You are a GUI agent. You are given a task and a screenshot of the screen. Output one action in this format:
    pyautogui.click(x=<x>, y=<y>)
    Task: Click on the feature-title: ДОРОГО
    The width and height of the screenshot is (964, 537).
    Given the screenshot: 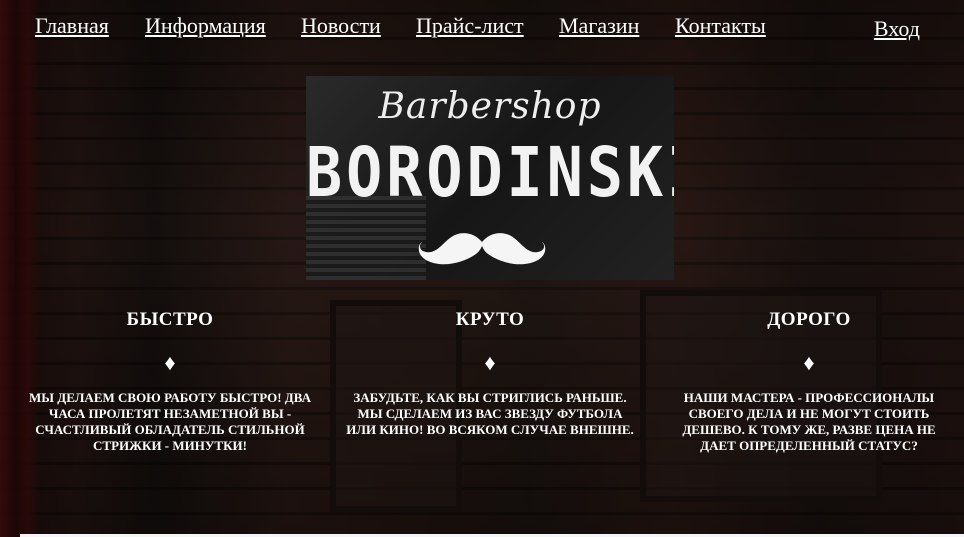 What is the action you would take?
    pyautogui.click(x=809, y=319)
    